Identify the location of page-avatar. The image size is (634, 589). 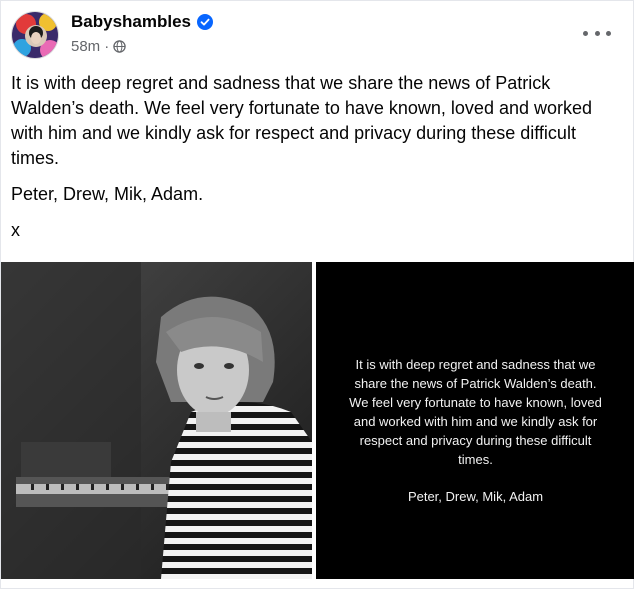
(35, 35).